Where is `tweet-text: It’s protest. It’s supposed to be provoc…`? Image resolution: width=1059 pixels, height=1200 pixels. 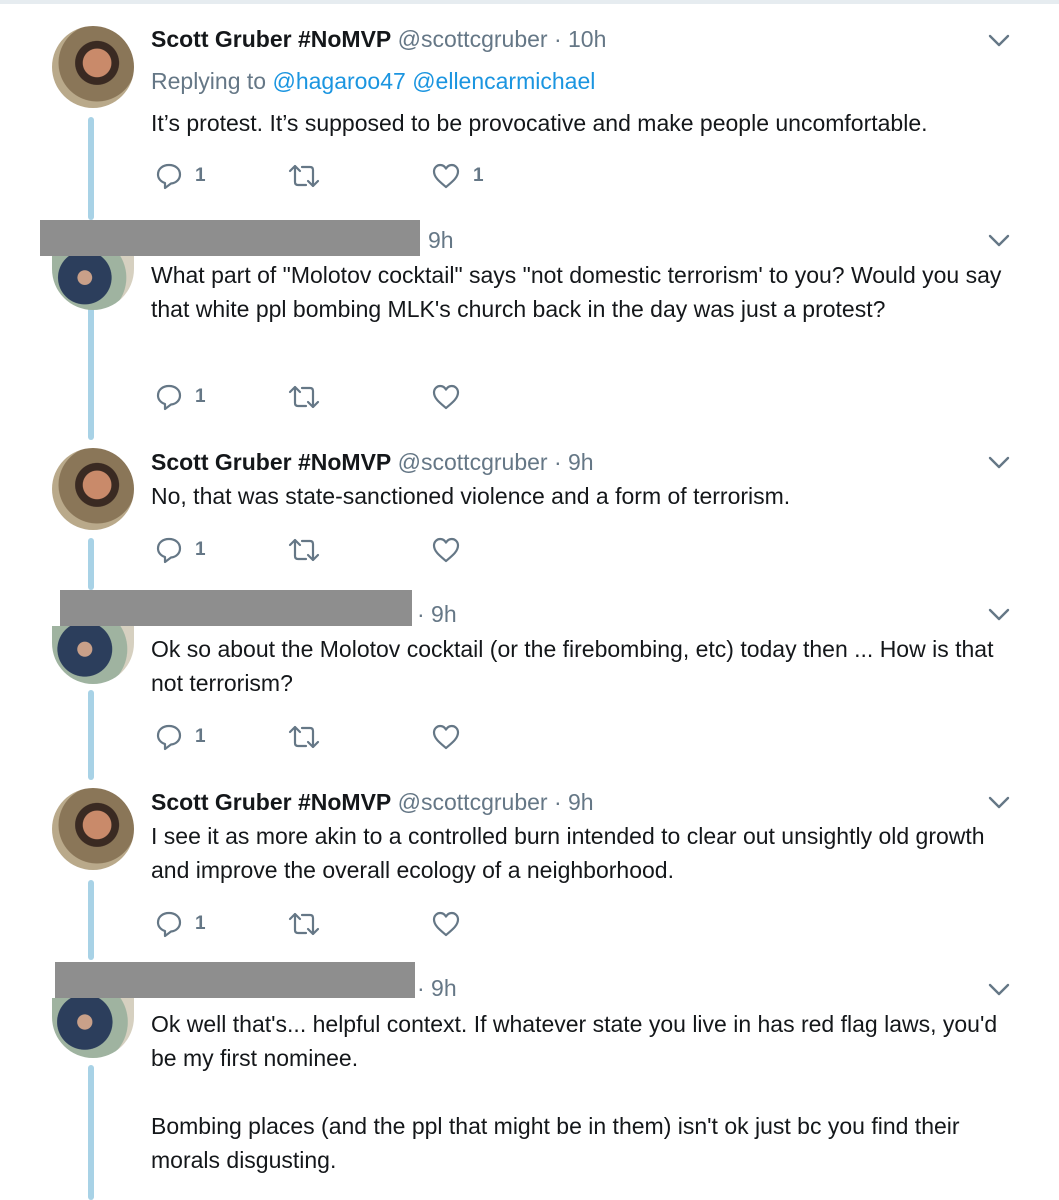 tweet-text: It’s protest. It’s supposed to be provoc… is located at coordinates (539, 123).